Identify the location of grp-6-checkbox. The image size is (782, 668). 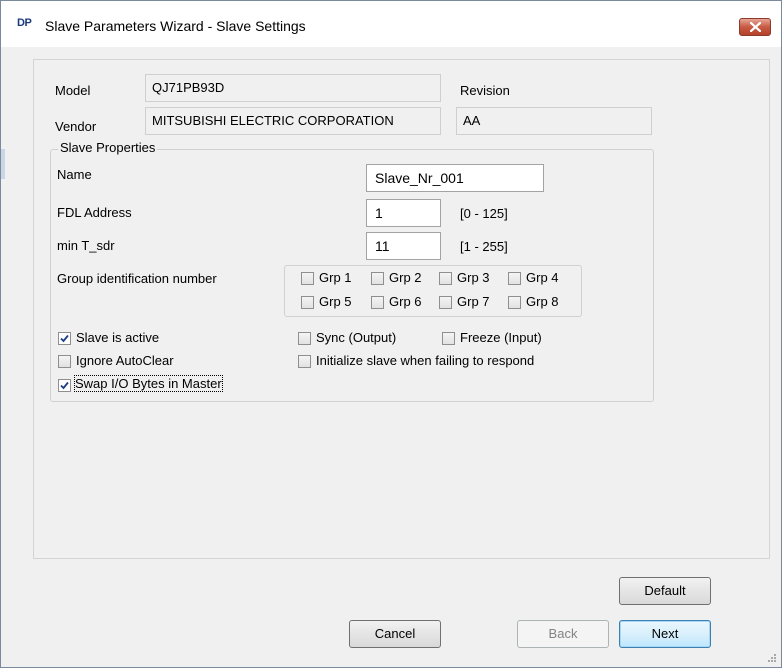
(377, 302).